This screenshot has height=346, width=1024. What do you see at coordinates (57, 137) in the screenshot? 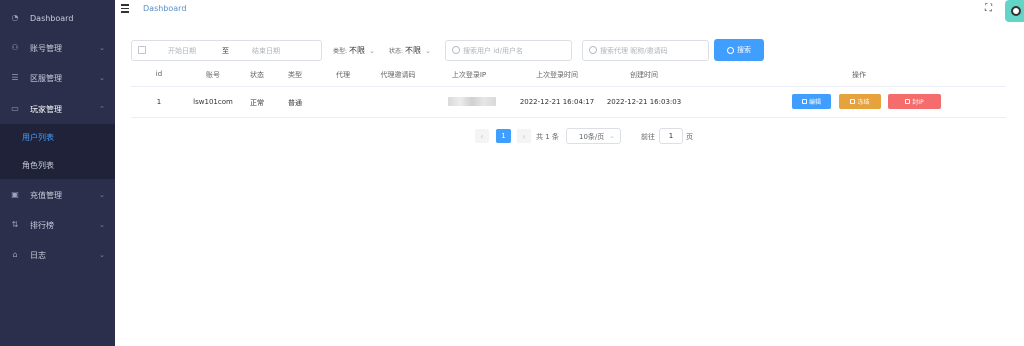
I see `sidebar-subitem-user-list: 用户列表` at bounding box center [57, 137].